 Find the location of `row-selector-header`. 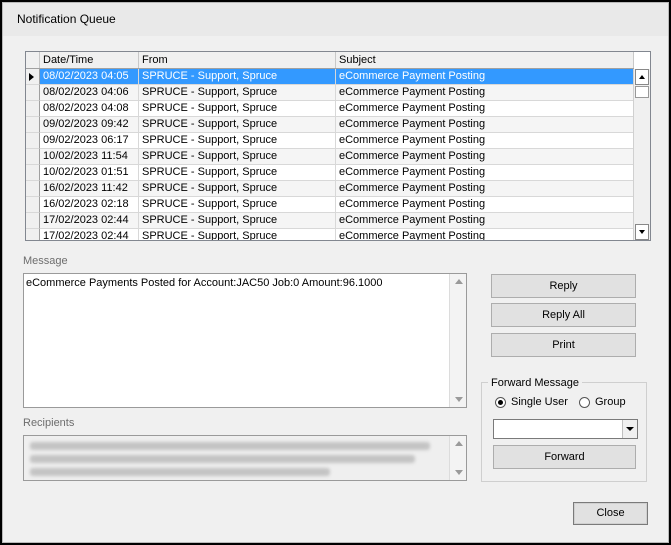

row-selector-header is located at coordinates (33, 60).